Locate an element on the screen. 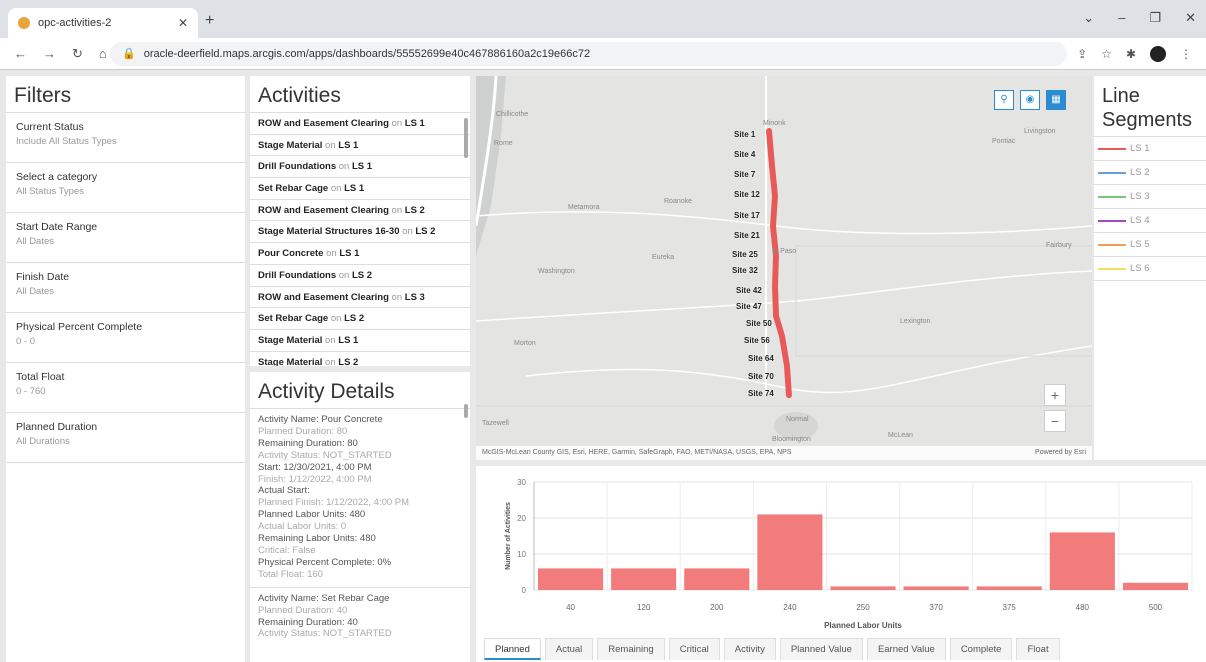 The image size is (1206, 662). map-site-label: Site 42 is located at coordinates (749, 290).